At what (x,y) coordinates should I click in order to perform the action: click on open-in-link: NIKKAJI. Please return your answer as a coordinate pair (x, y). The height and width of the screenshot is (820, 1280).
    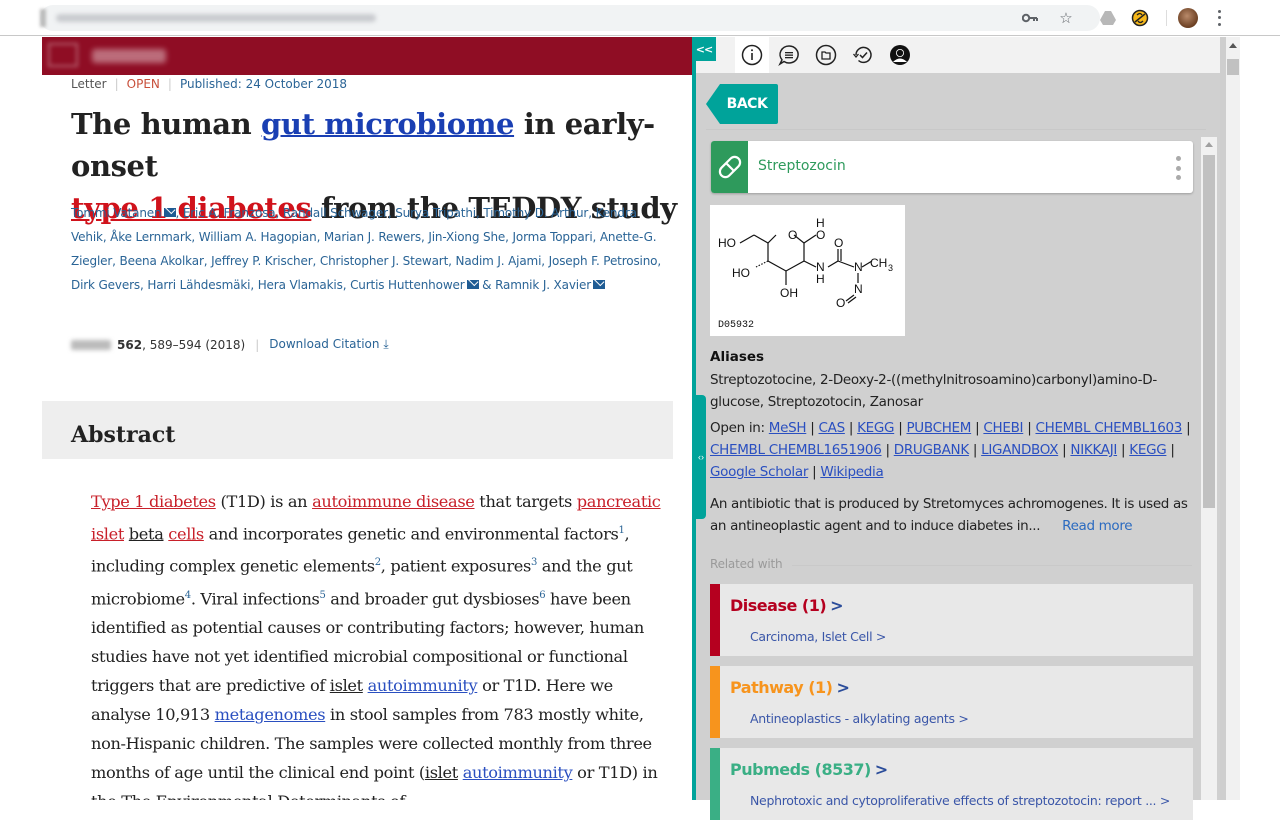
    Looking at the image, I should click on (1093, 450).